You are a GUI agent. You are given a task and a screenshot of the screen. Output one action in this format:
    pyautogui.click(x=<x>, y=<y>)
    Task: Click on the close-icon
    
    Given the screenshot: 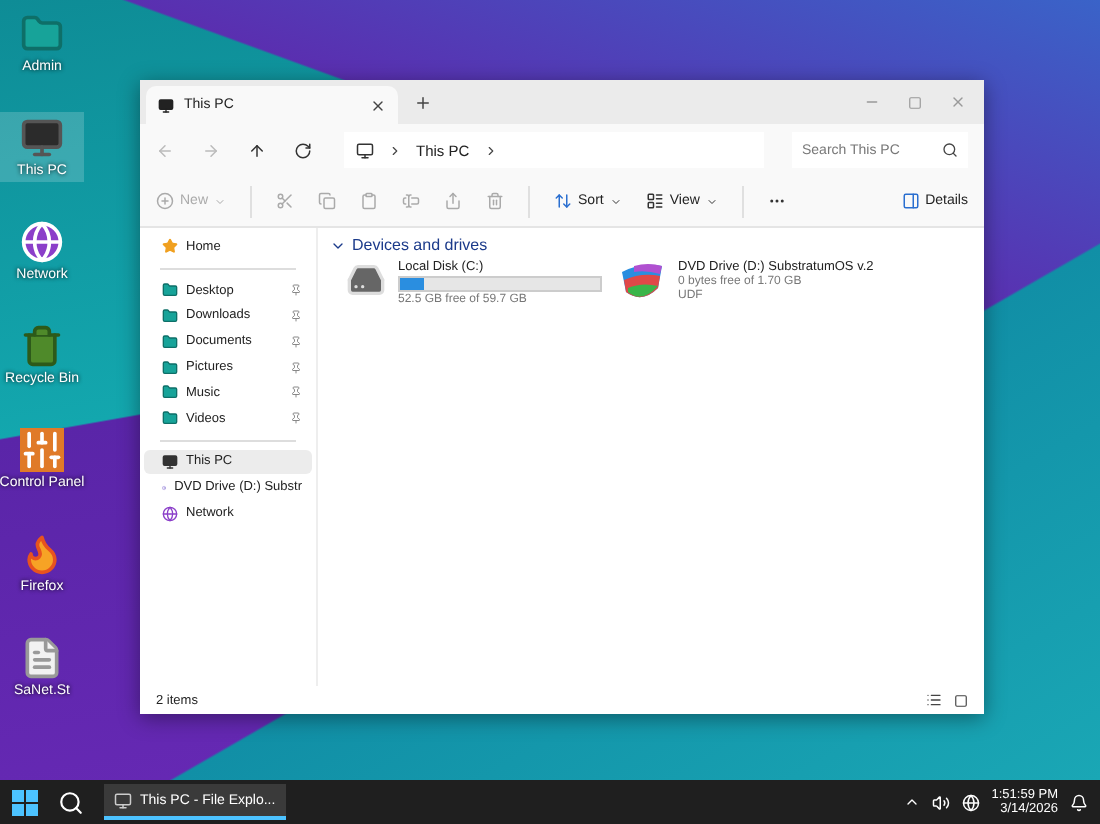 What is the action you would take?
    pyautogui.click(x=378, y=105)
    